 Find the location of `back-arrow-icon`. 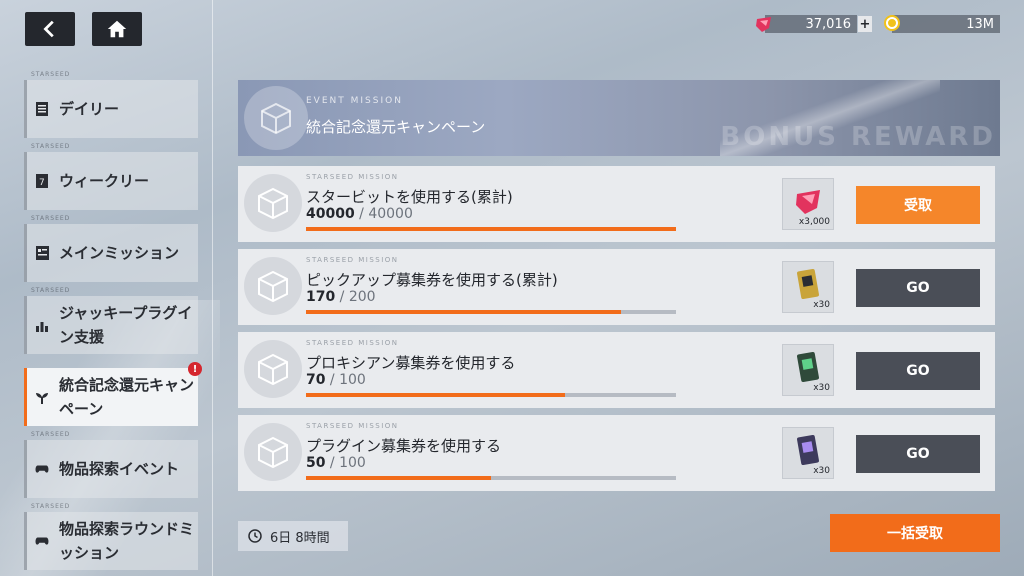

back-arrow-icon is located at coordinates (48, 29).